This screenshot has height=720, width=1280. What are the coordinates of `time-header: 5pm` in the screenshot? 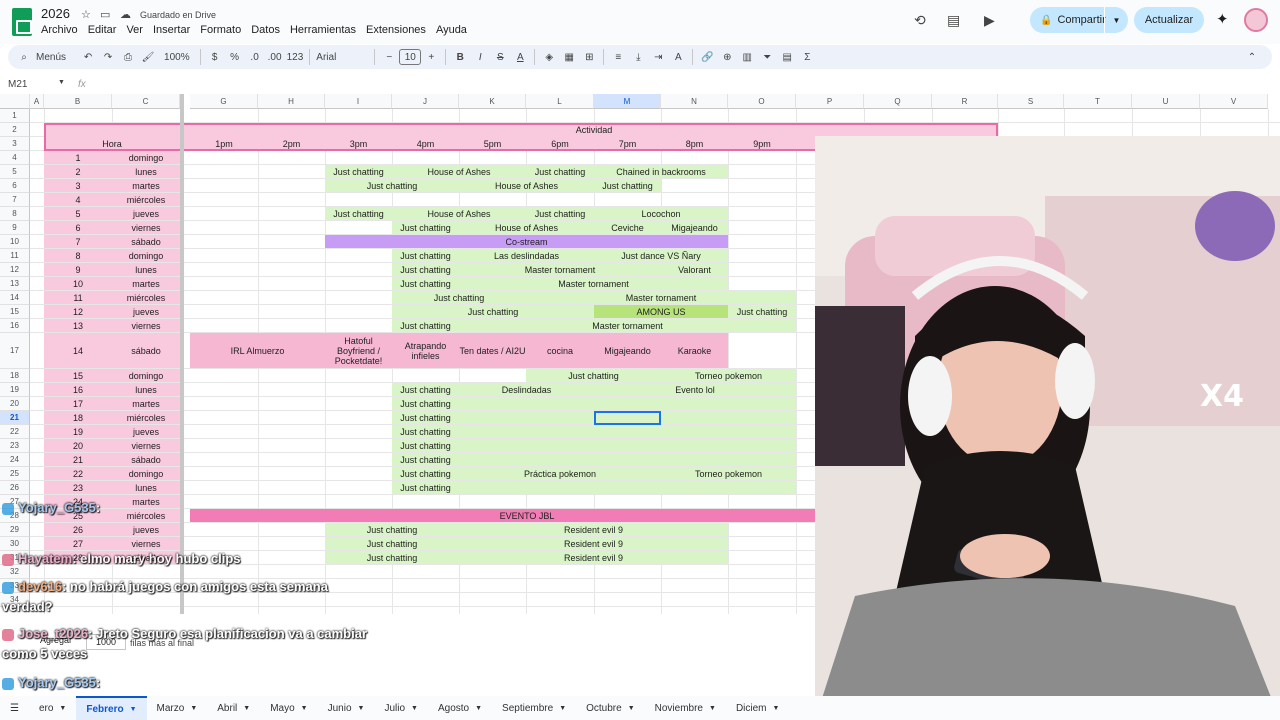 It's located at (492, 143).